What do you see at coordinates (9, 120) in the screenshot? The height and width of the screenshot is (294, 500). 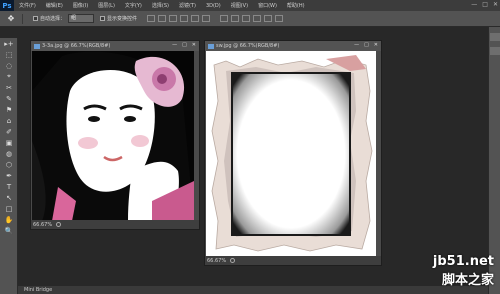 I see `brush-tool: ⌂` at bounding box center [9, 120].